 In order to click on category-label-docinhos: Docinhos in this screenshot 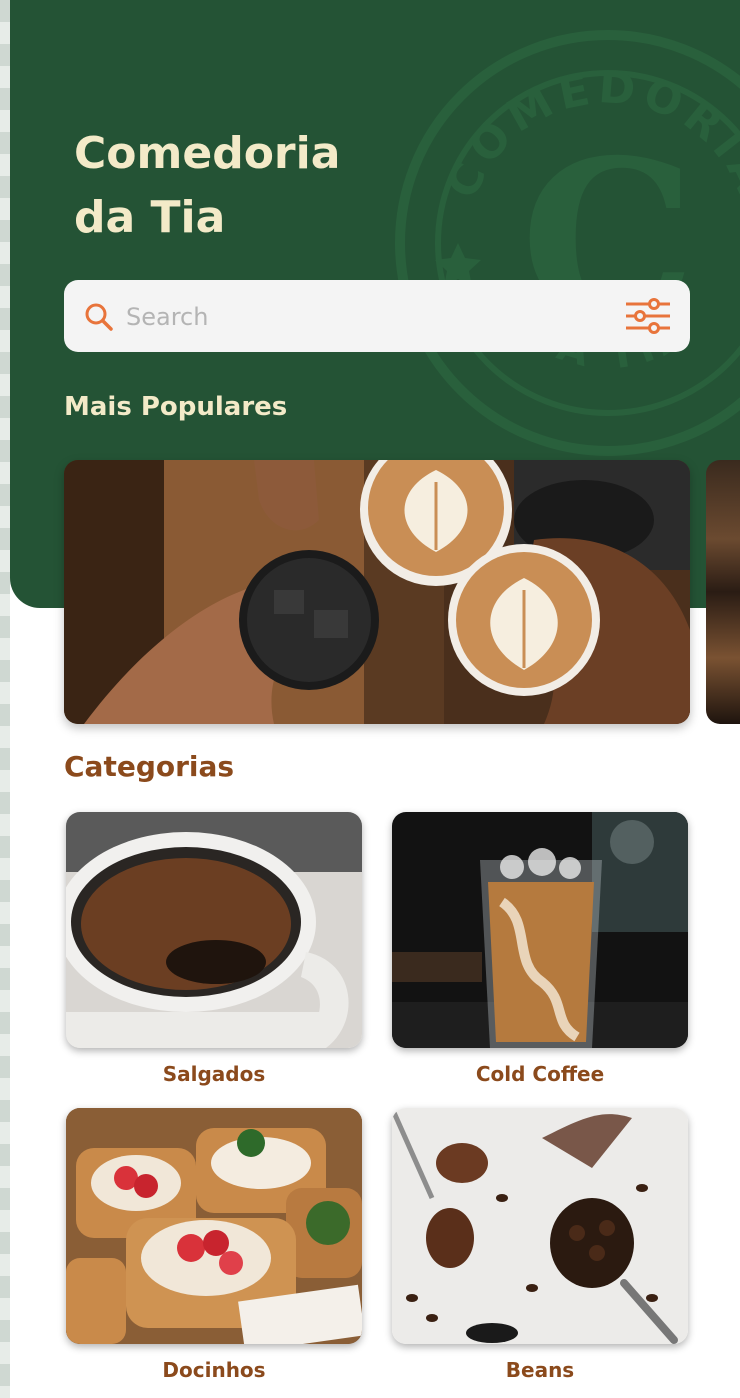, I will do `click(214, 1370)`.